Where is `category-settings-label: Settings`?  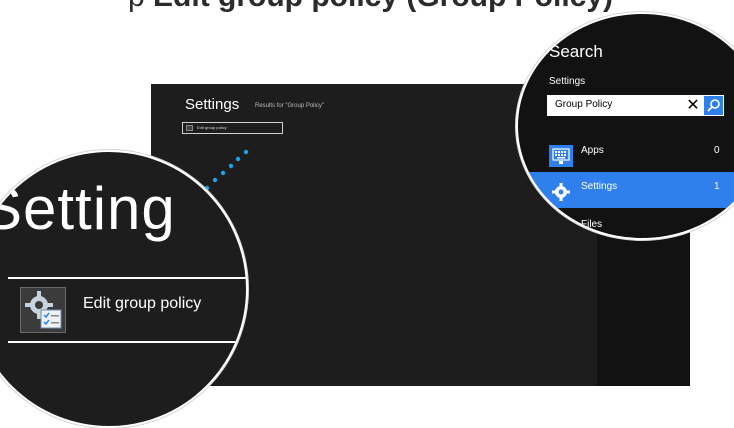
category-settings-label: Settings is located at coordinates (599, 186).